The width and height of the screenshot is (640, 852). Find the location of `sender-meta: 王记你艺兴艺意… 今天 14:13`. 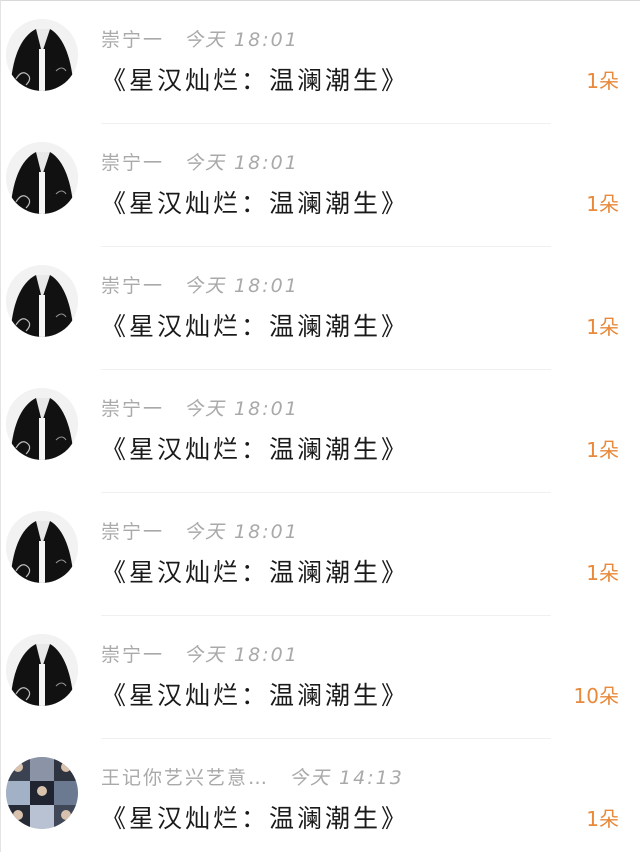

sender-meta: 王记你艺兴艺意… 今天 14:13 is located at coordinates (252, 776).